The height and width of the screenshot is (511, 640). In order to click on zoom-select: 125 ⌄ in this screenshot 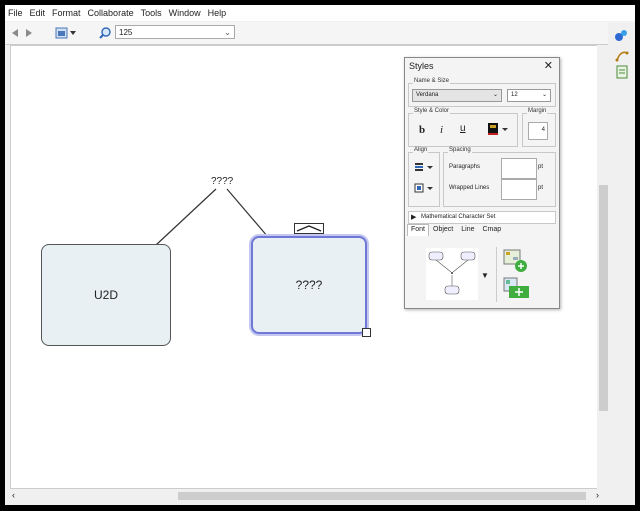, I will do `click(175, 32)`.